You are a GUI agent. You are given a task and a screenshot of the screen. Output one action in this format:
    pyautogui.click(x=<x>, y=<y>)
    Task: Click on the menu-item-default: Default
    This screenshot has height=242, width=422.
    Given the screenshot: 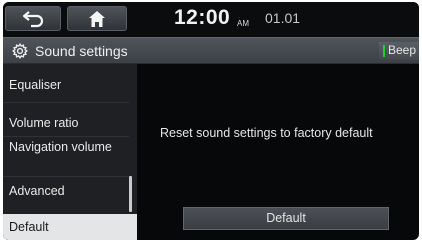 What is the action you would take?
    pyautogui.click(x=70, y=227)
    